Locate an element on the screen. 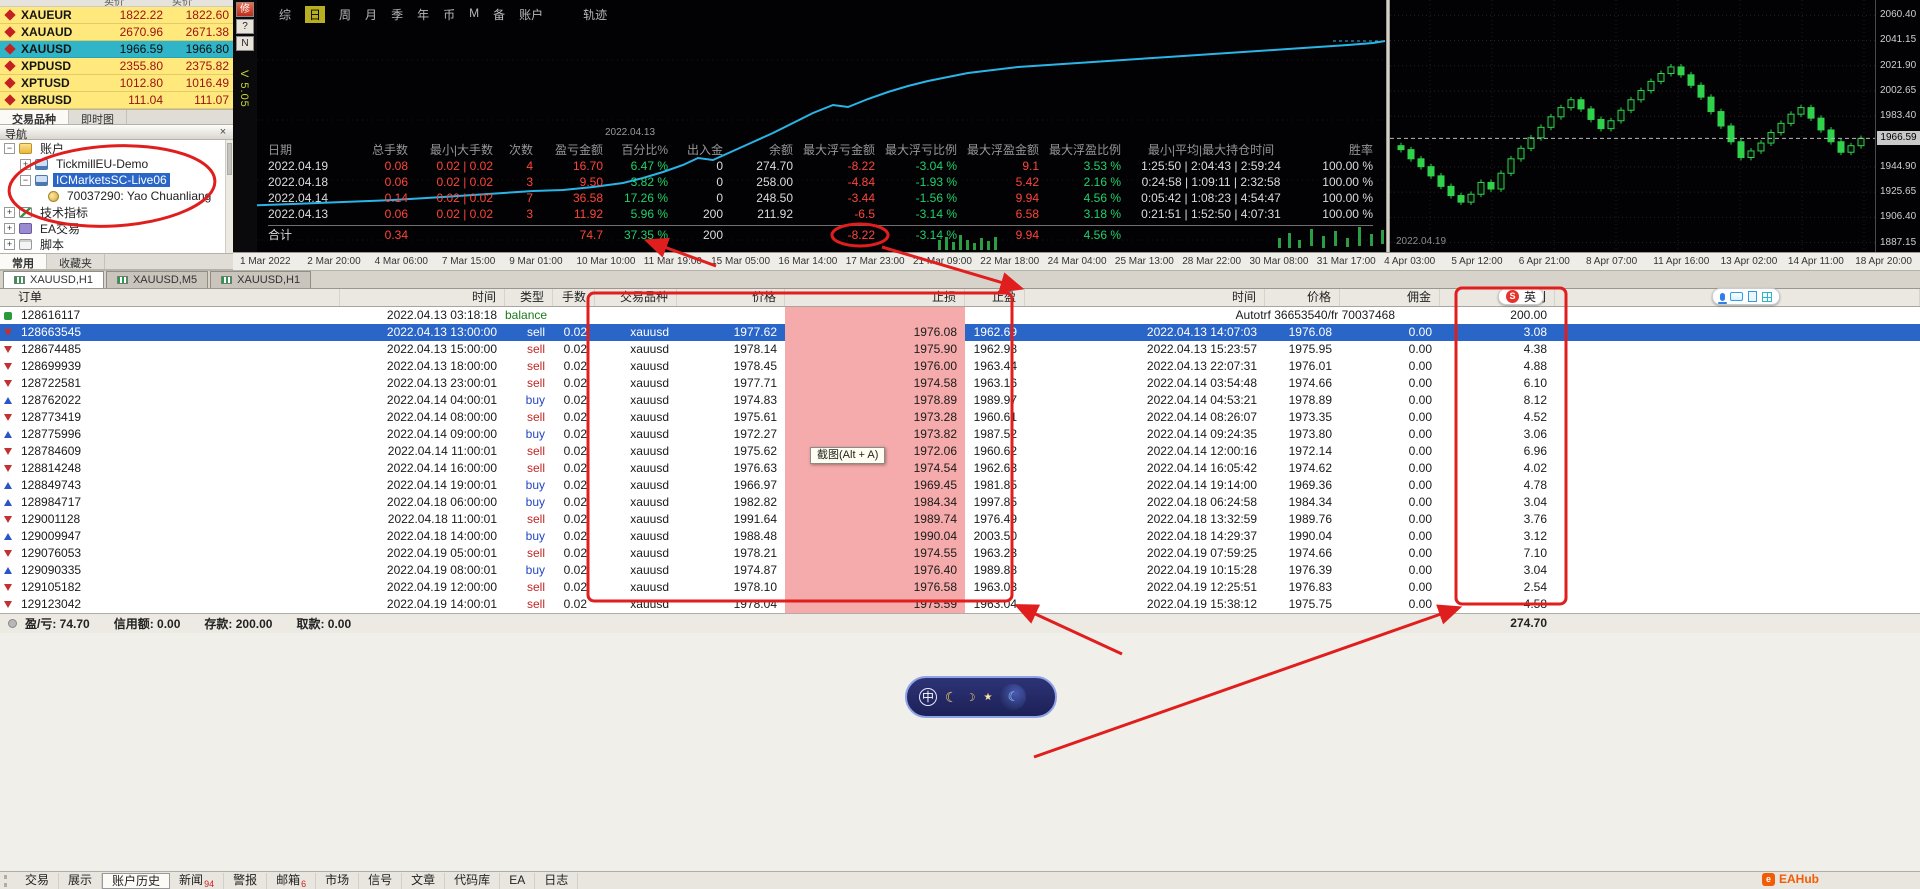  market-watch-tab-1: 即时图 is located at coordinates (98, 118).